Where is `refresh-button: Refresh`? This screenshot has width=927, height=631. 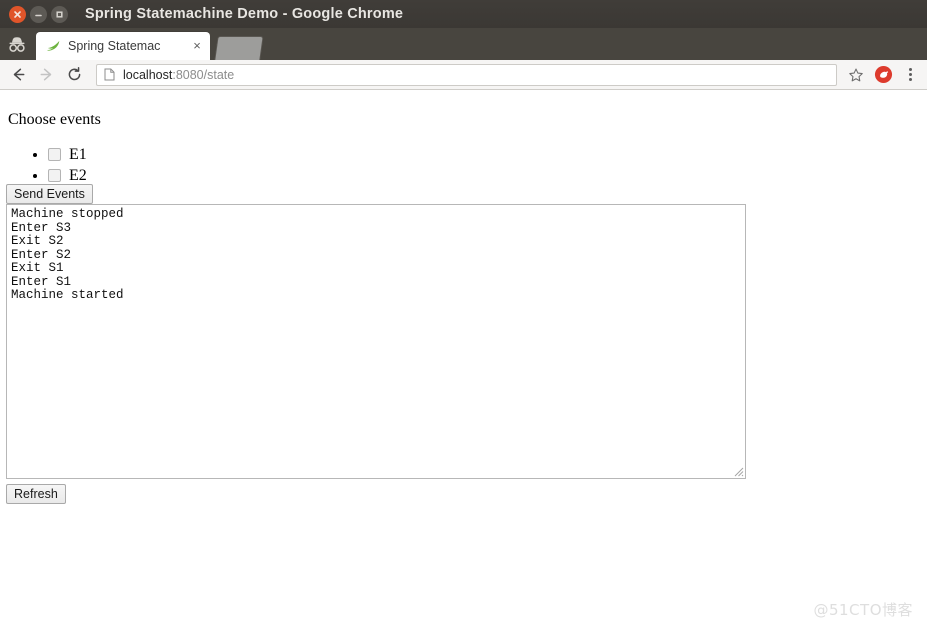
refresh-button: Refresh is located at coordinates (36, 494).